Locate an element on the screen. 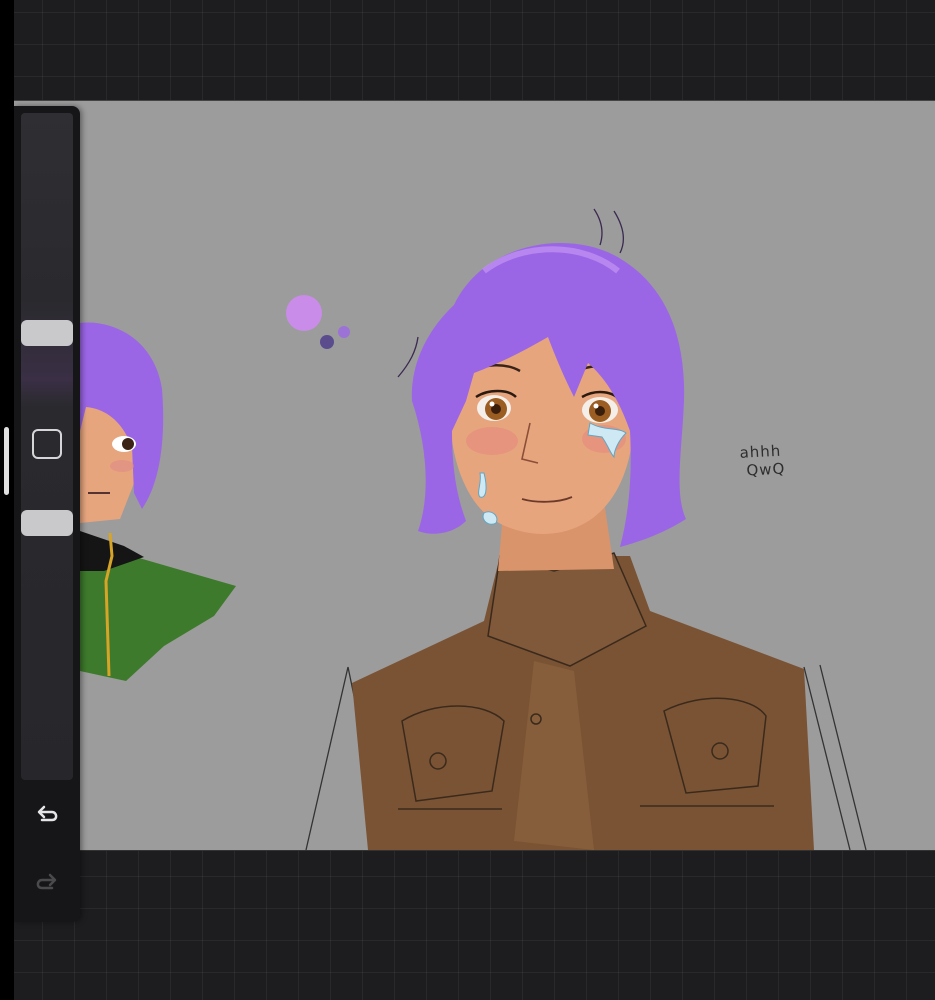  handwritten-annotation: ahhh QwQ is located at coordinates (775, 460).